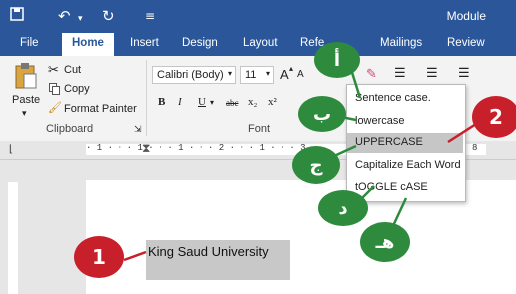  What do you see at coordinates (291, 68) in the screenshot?
I see `grow-font-arrow-icon: ▴` at bounding box center [291, 68].